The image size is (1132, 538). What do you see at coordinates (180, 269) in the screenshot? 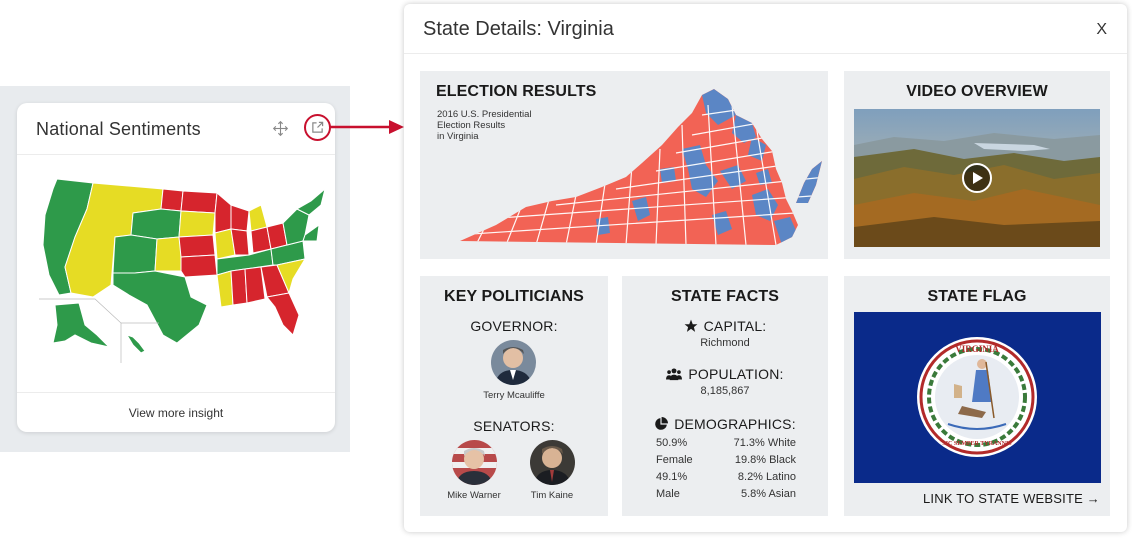
I see `us-sentiment-map` at bounding box center [180, 269].